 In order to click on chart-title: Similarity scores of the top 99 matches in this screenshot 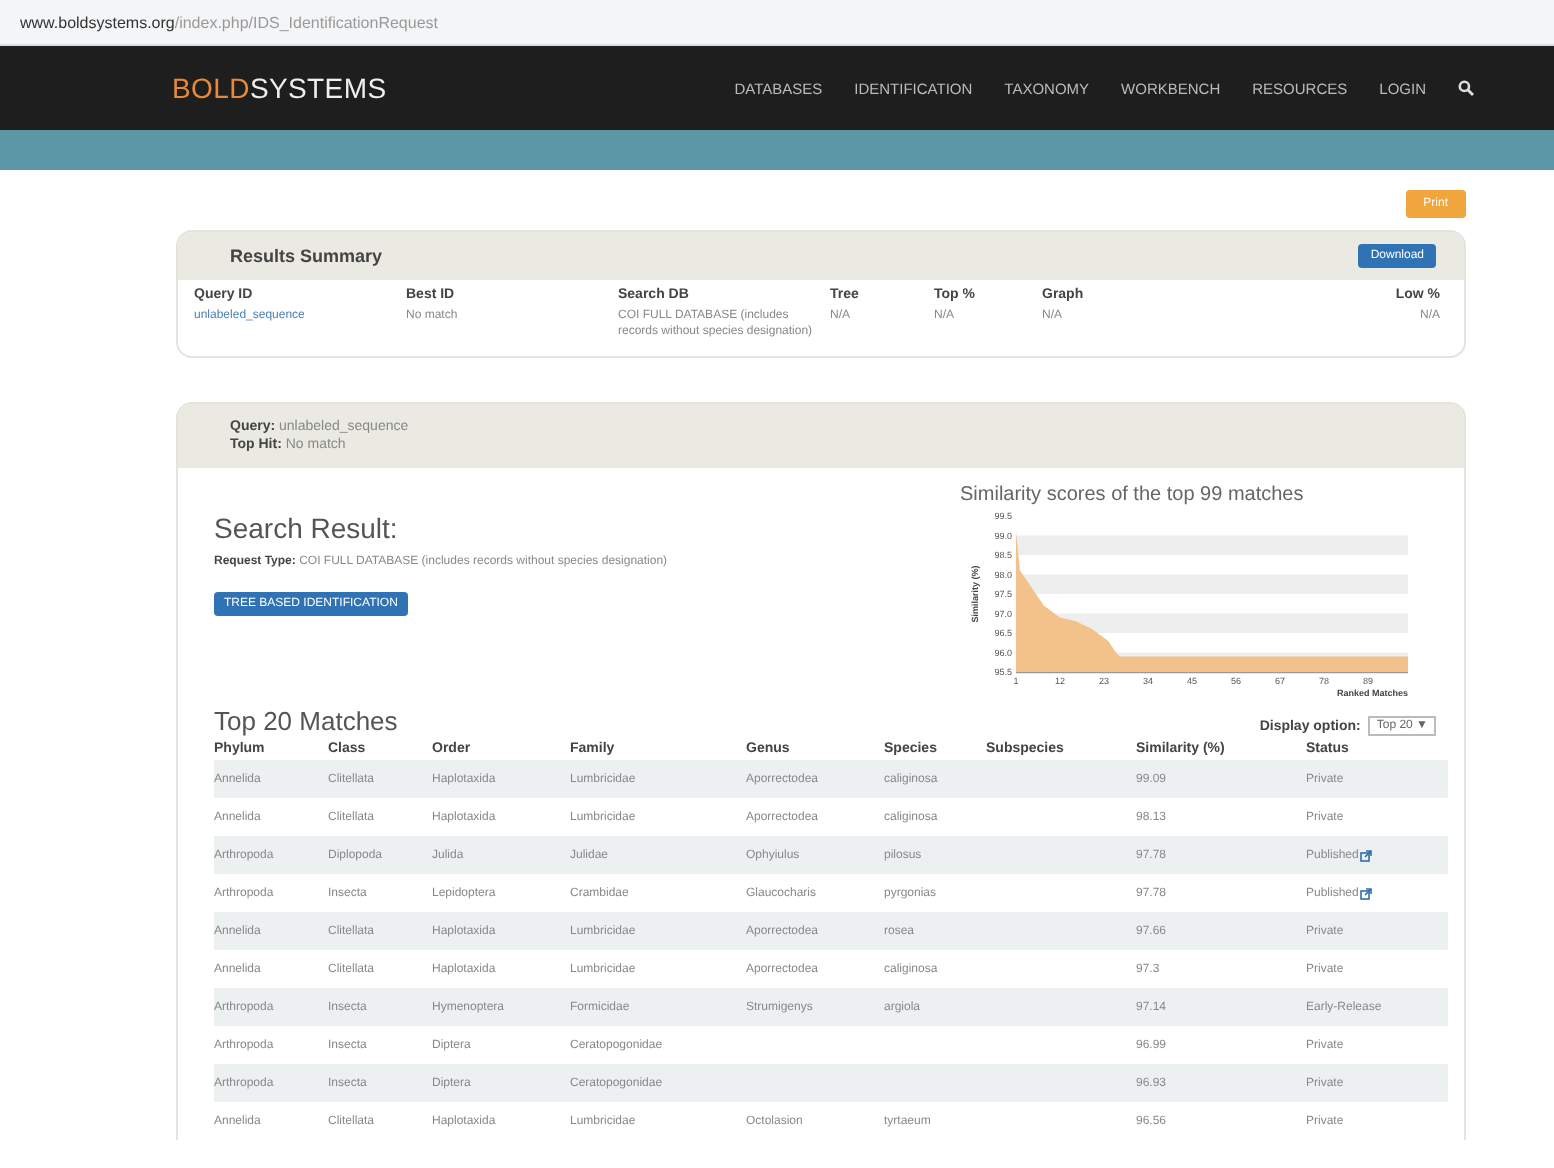, I will do `click(1133, 495)`.